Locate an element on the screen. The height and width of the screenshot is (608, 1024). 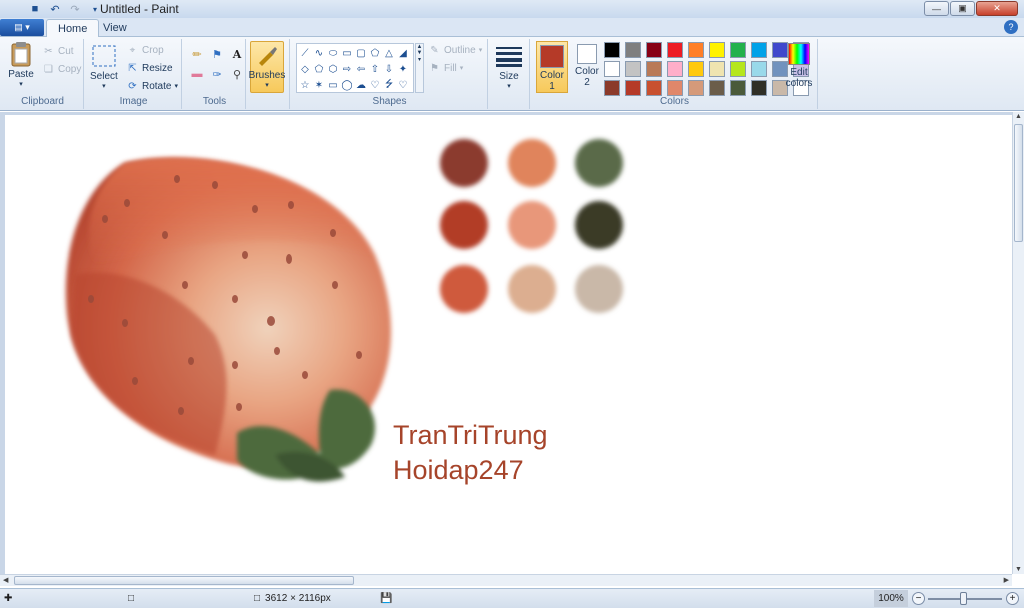
edit-colors-button: Edit colors is located at coordinates (799, 66).